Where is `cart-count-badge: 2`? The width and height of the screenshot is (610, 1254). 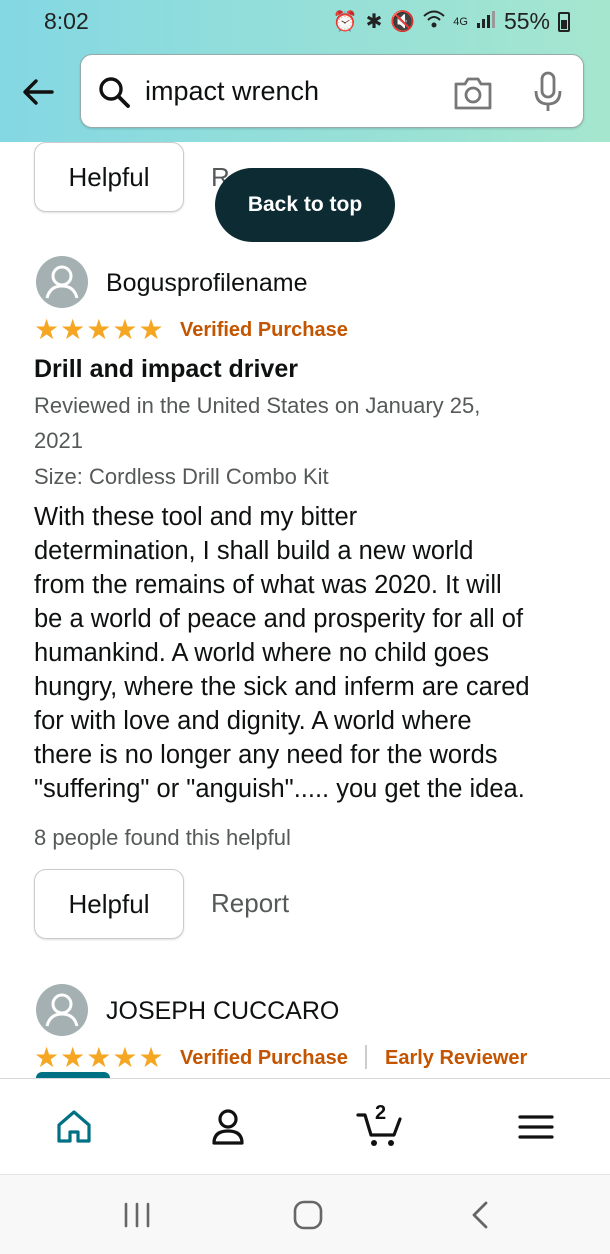 cart-count-badge: 2 is located at coordinates (381, 1113).